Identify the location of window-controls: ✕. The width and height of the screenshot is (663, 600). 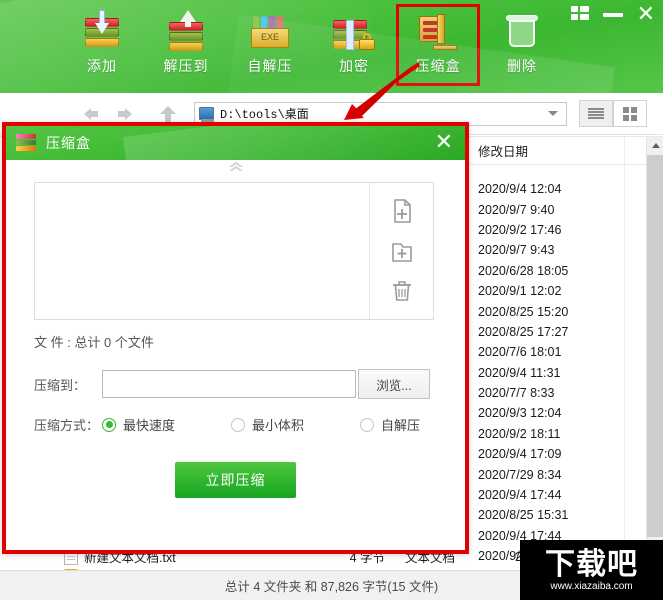
(612, 14).